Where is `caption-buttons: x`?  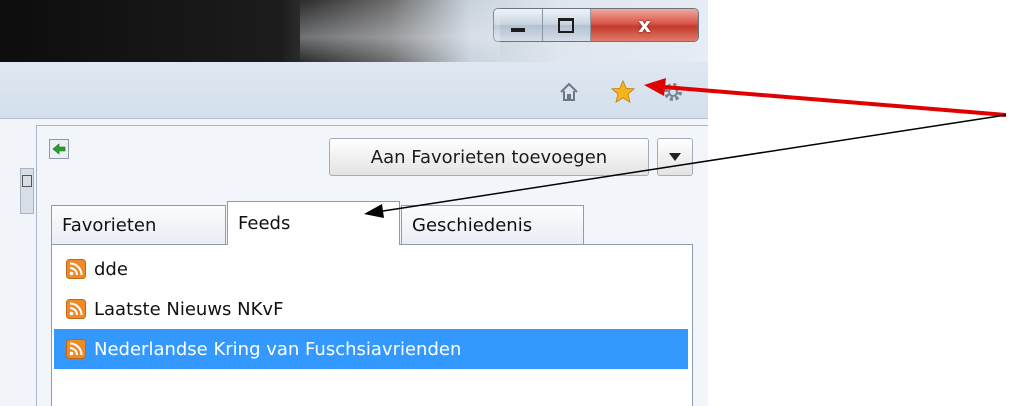 caption-buttons: x is located at coordinates (596, 25).